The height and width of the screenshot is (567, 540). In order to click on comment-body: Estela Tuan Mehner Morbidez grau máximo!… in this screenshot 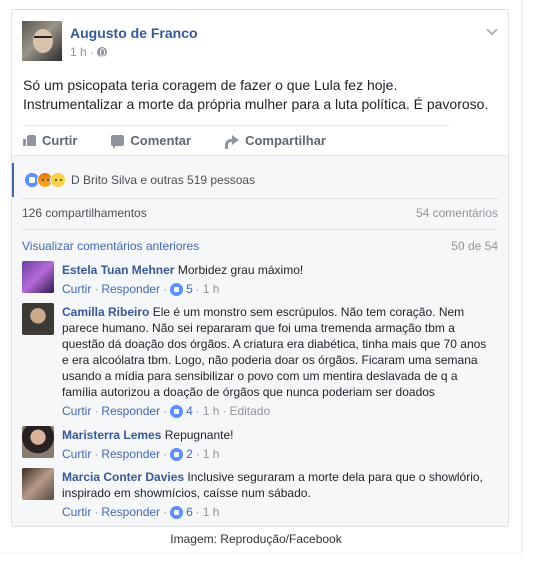, I will do `click(278, 279)`.